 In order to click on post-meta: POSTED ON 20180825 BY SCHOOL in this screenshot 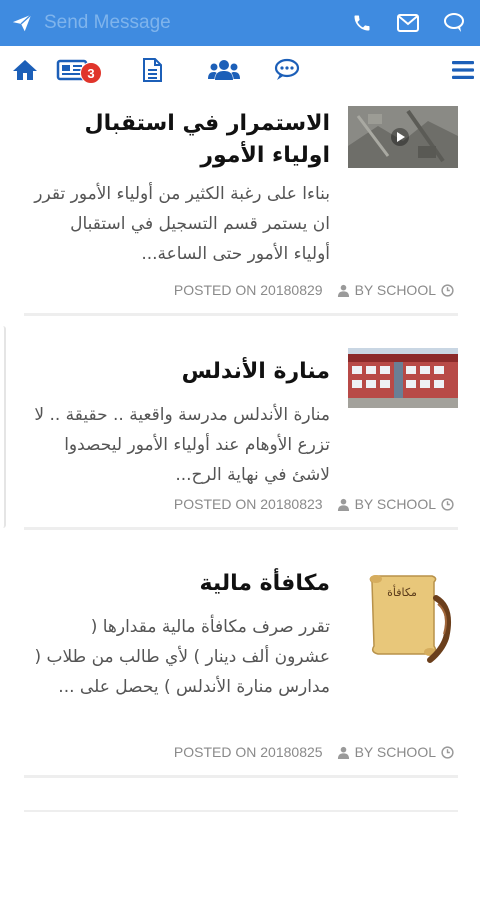, I will do `click(241, 752)`.